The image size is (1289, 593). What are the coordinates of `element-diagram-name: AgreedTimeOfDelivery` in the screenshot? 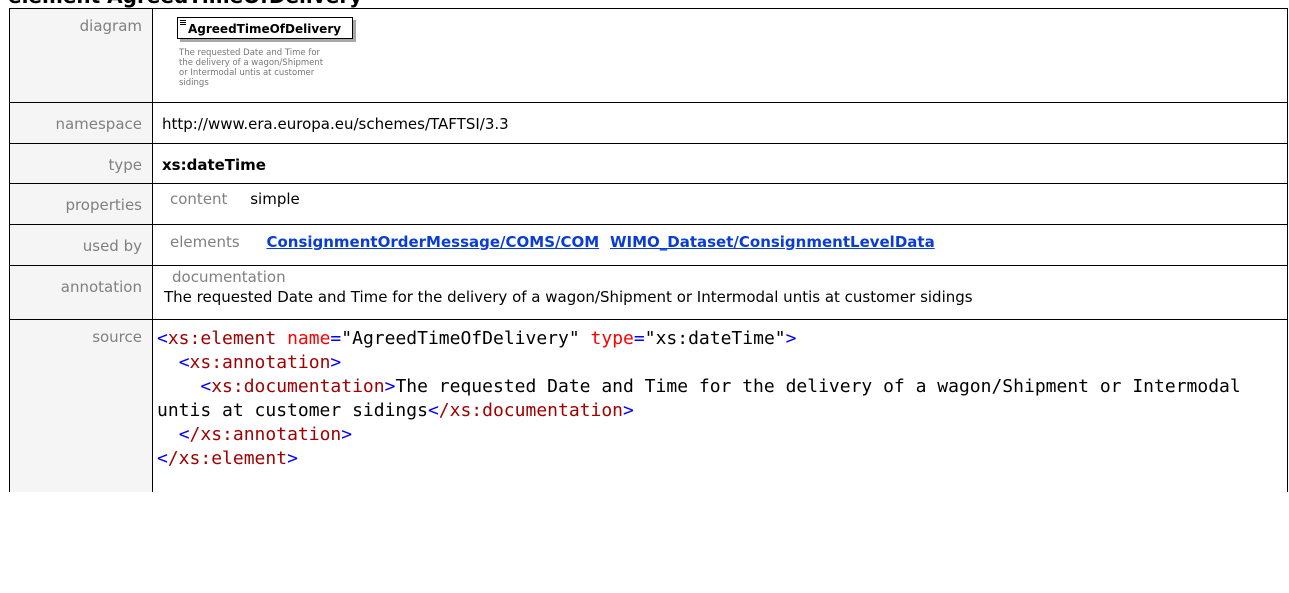 It's located at (265, 29).